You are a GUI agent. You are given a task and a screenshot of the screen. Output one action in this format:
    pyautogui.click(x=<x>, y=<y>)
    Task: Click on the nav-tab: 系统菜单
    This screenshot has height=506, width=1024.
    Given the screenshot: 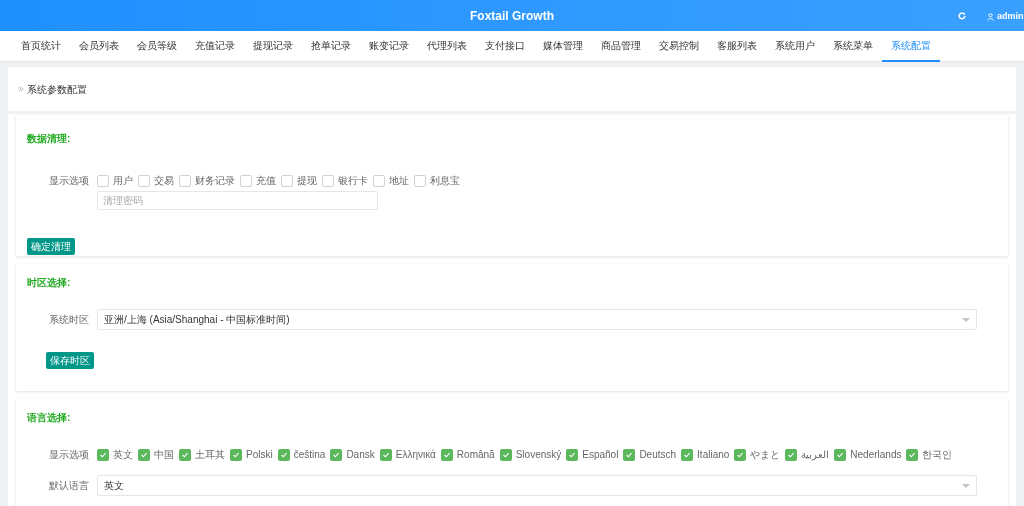 What is the action you would take?
    pyautogui.click(x=853, y=46)
    